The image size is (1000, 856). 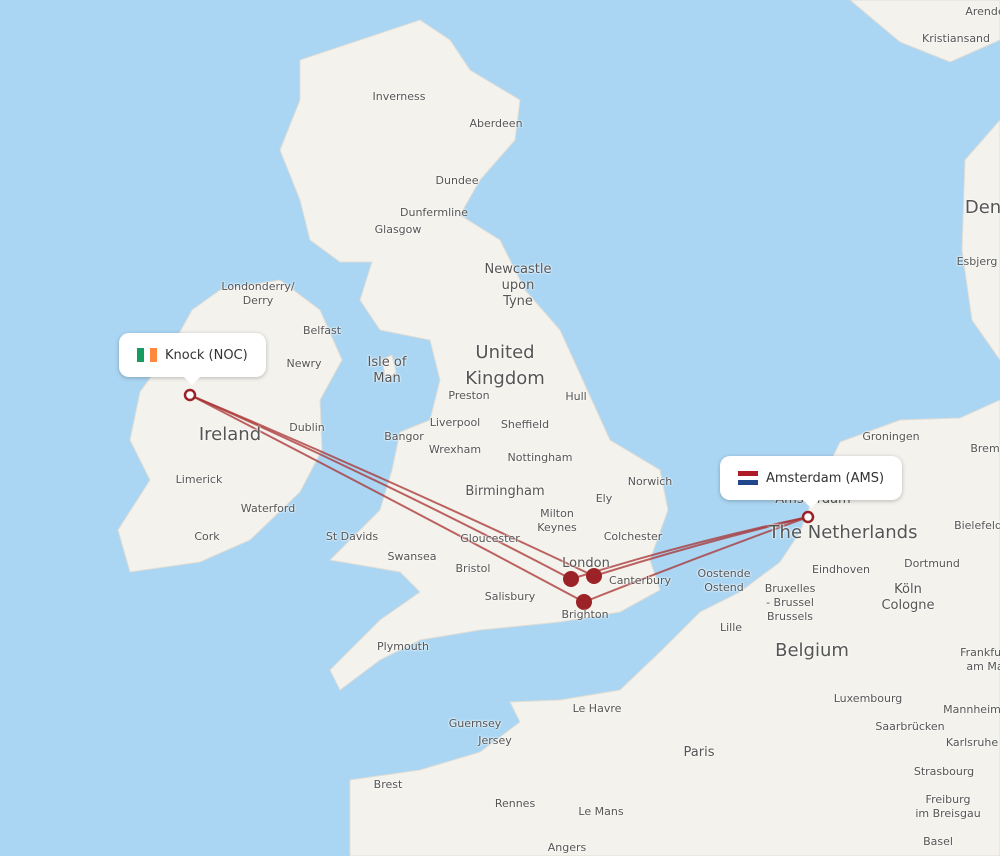 What do you see at coordinates (505, 365) in the screenshot?
I see `map-place-label: United Kingdom` at bounding box center [505, 365].